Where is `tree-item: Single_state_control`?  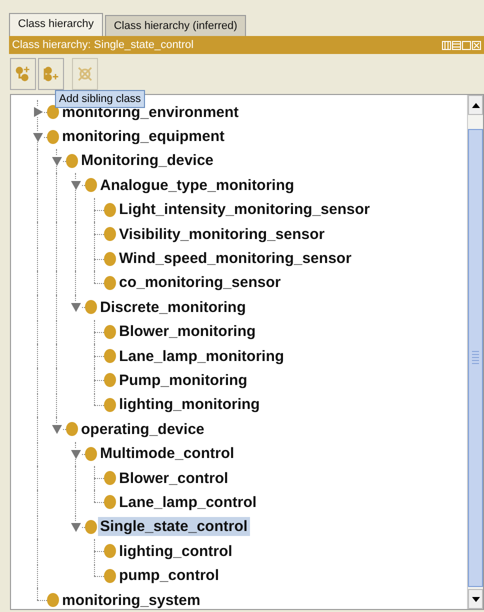 tree-item: Single_state_control is located at coordinates (174, 526).